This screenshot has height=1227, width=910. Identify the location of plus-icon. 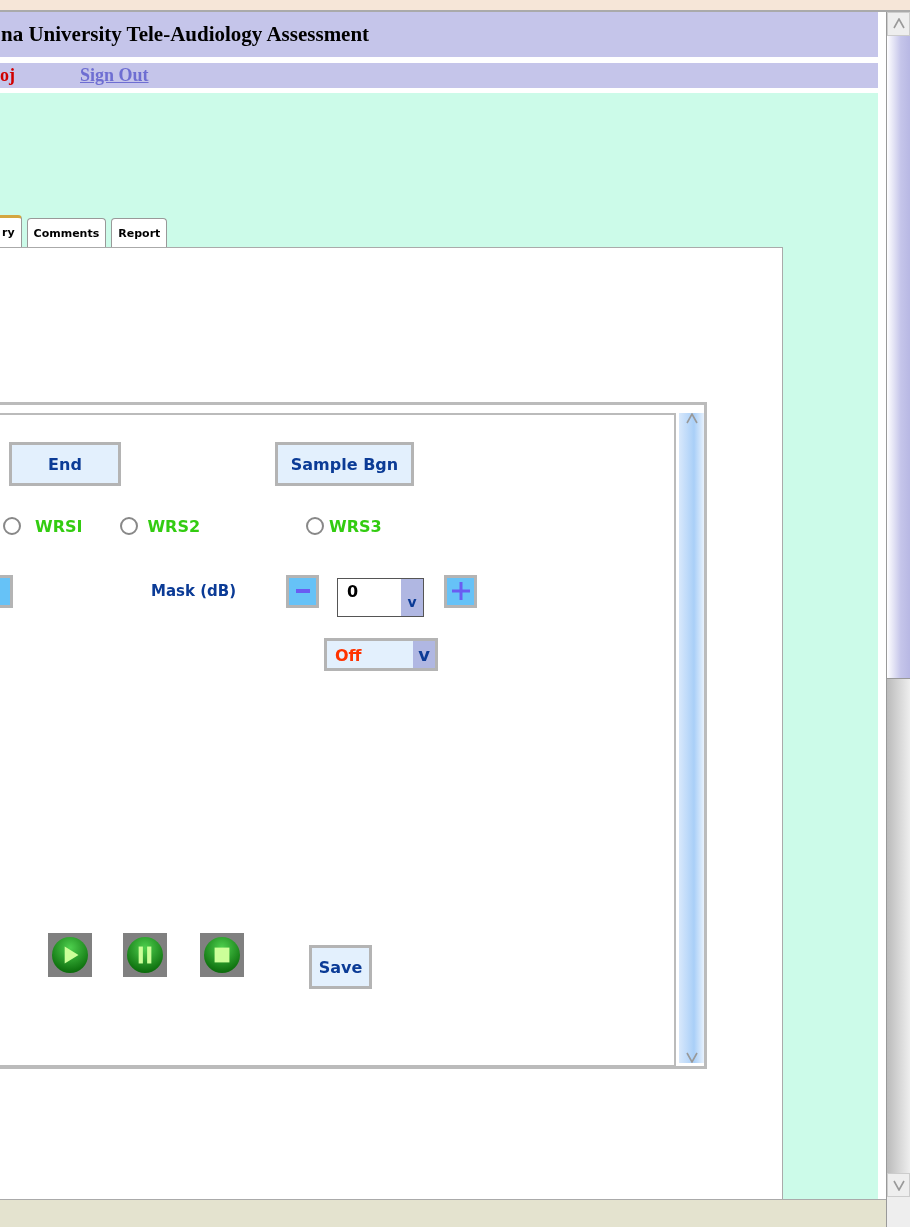
(460, 591).